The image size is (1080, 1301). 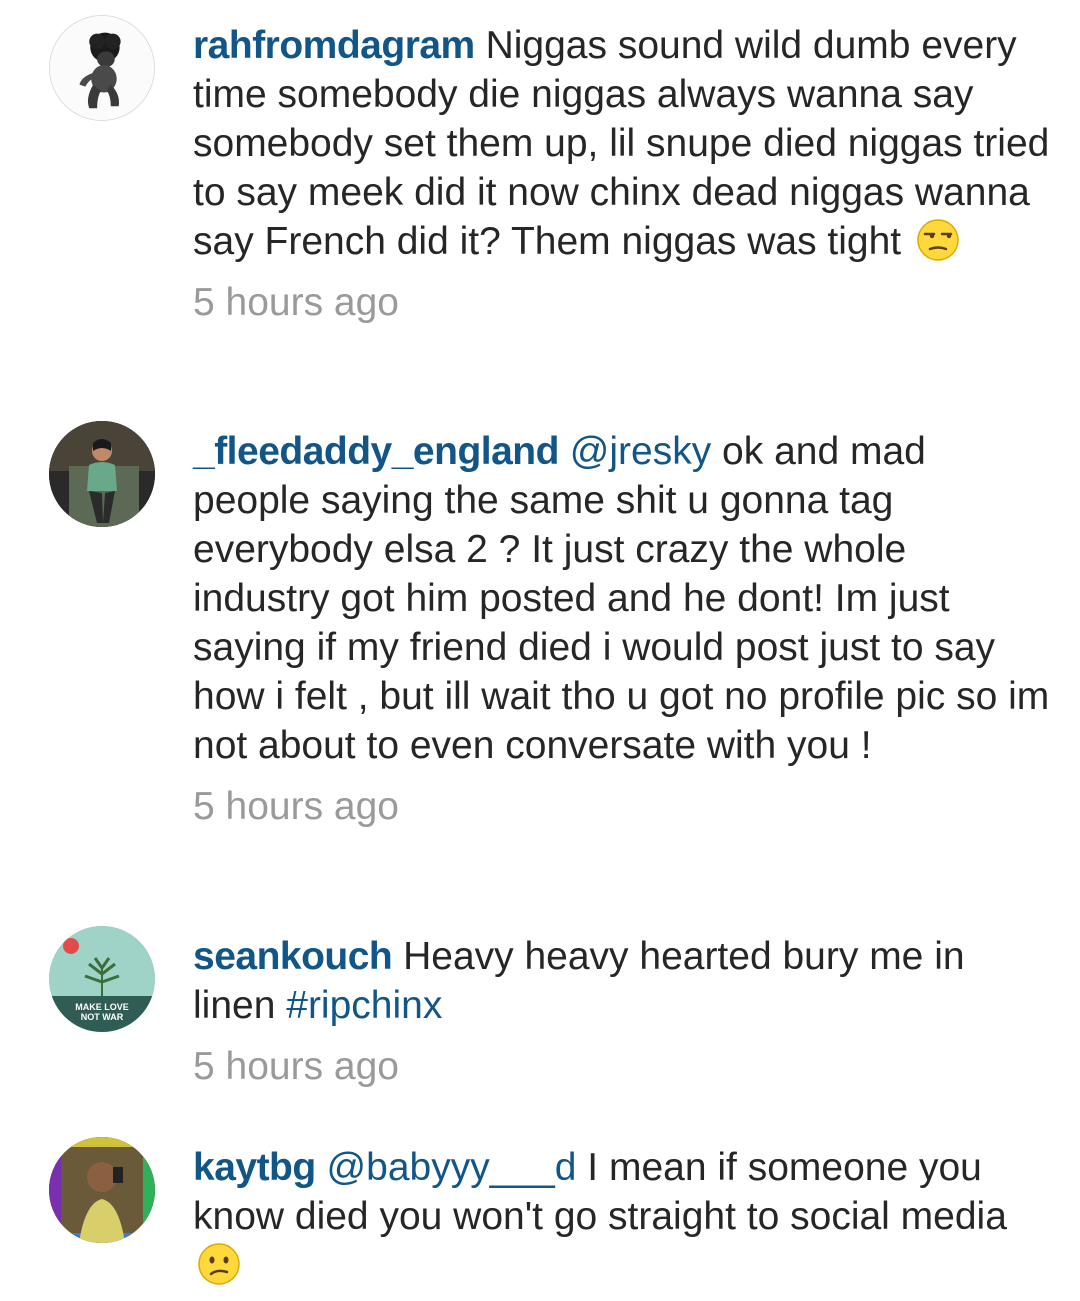 I want to click on comment-username: seankouch, so click(x=293, y=956).